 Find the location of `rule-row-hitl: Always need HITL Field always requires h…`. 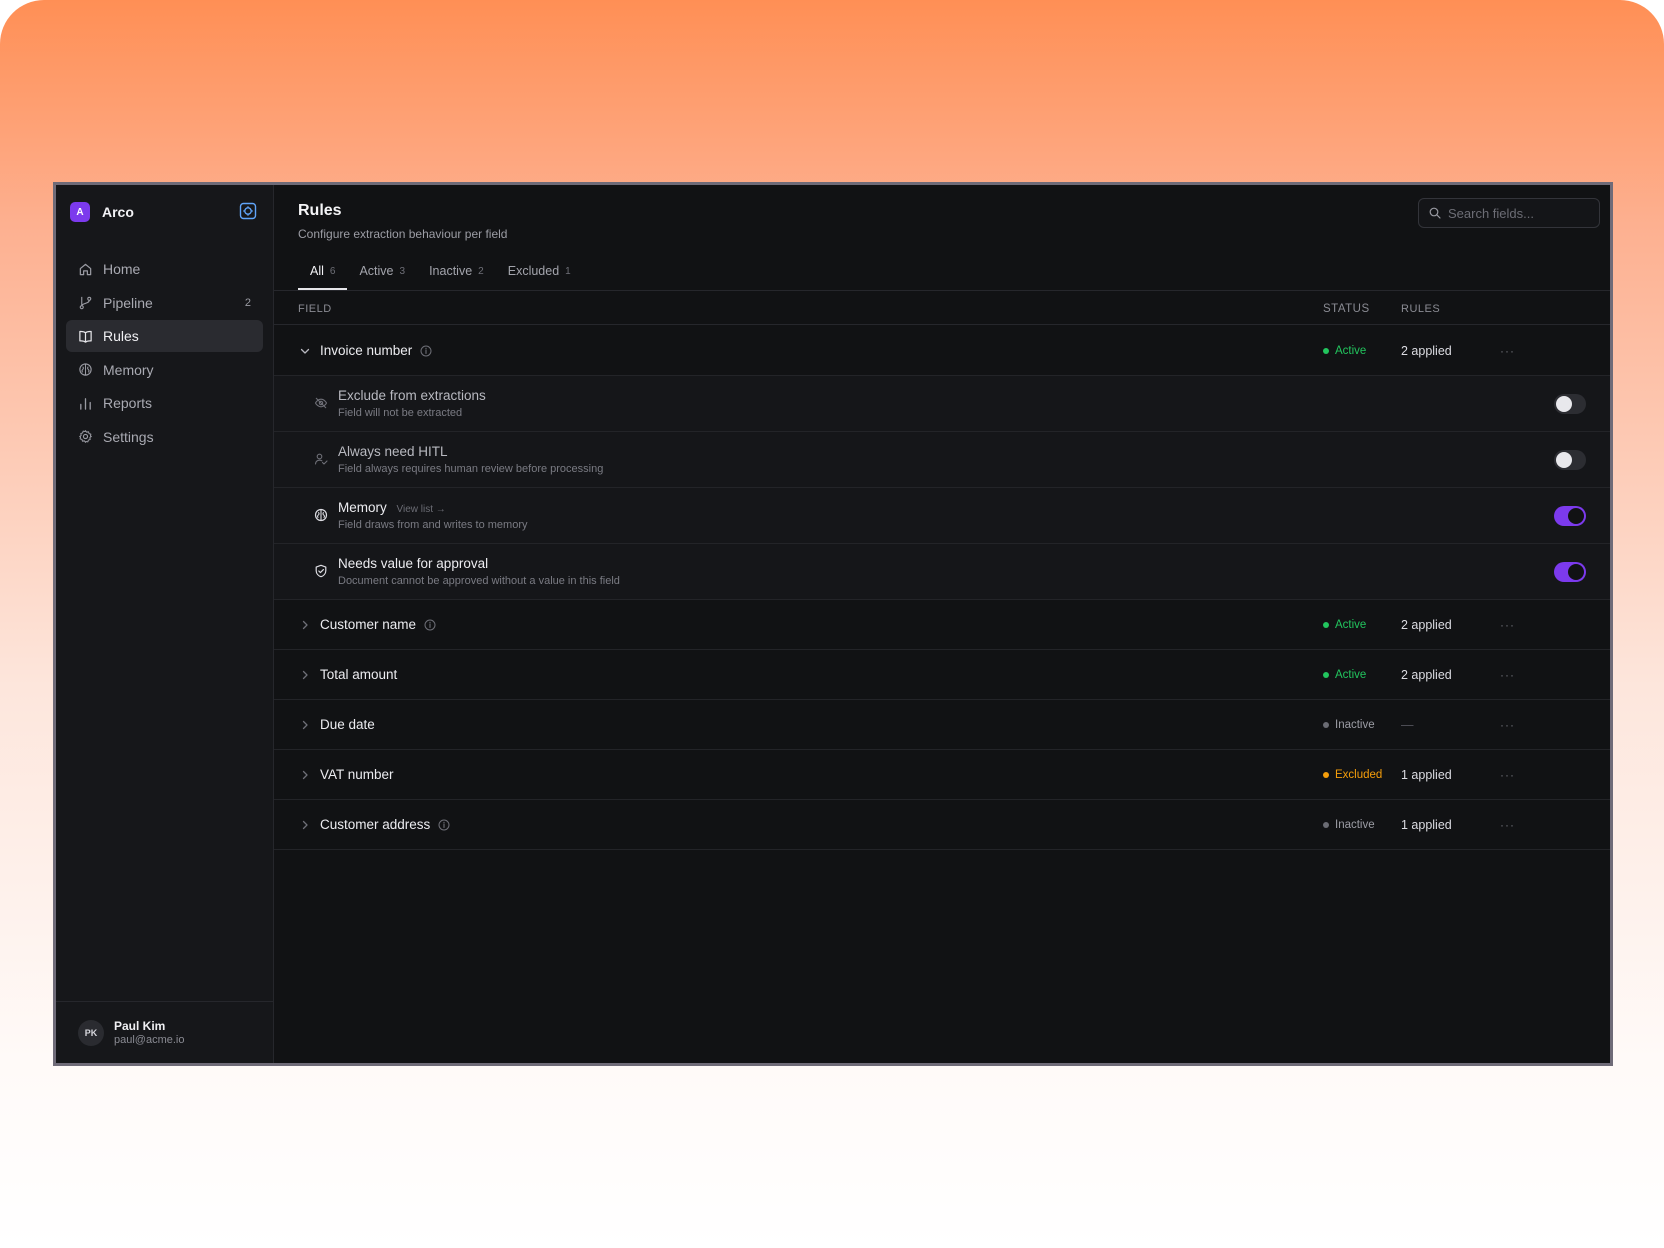

rule-row-hitl: Always need HITL Field always requires h… is located at coordinates (942, 460).